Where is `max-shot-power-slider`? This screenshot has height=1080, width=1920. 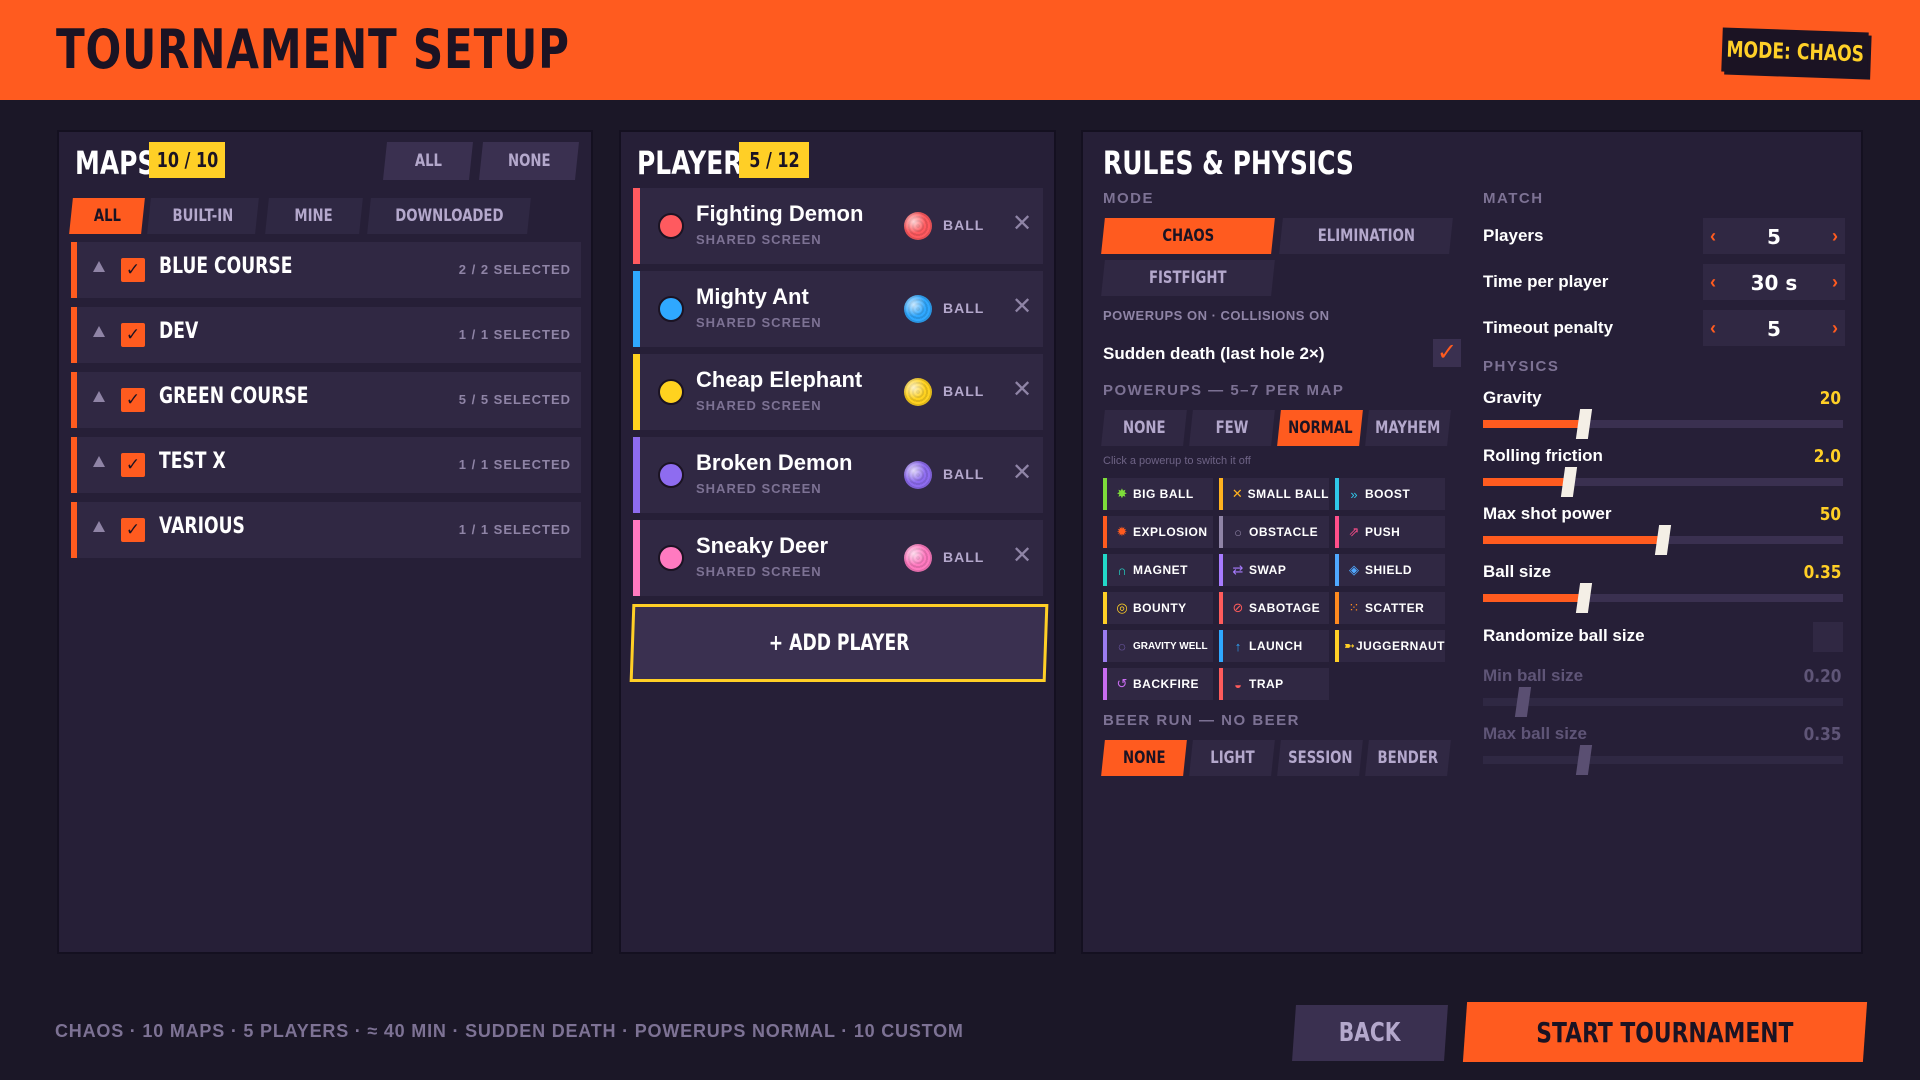
max-shot-power-slider is located at coordinates (1663, 540).